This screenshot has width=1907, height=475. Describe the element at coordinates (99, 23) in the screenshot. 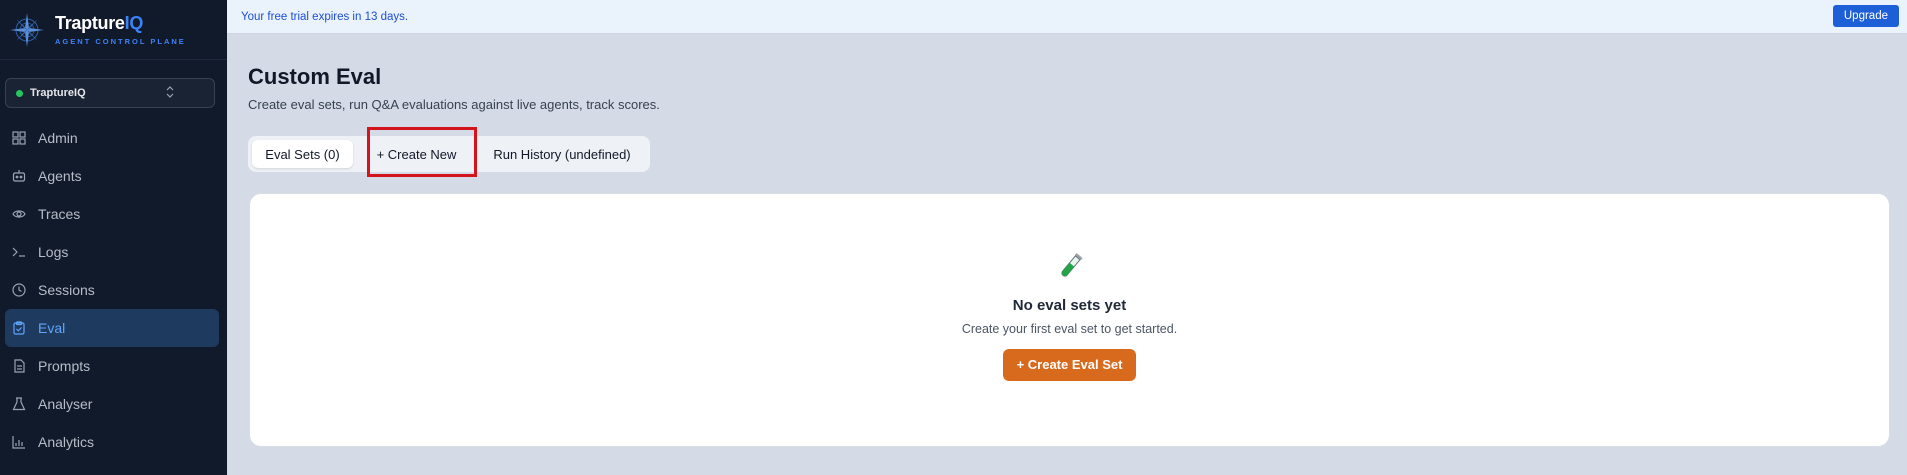

I see `brand-name: TraptureIQ` at that location.